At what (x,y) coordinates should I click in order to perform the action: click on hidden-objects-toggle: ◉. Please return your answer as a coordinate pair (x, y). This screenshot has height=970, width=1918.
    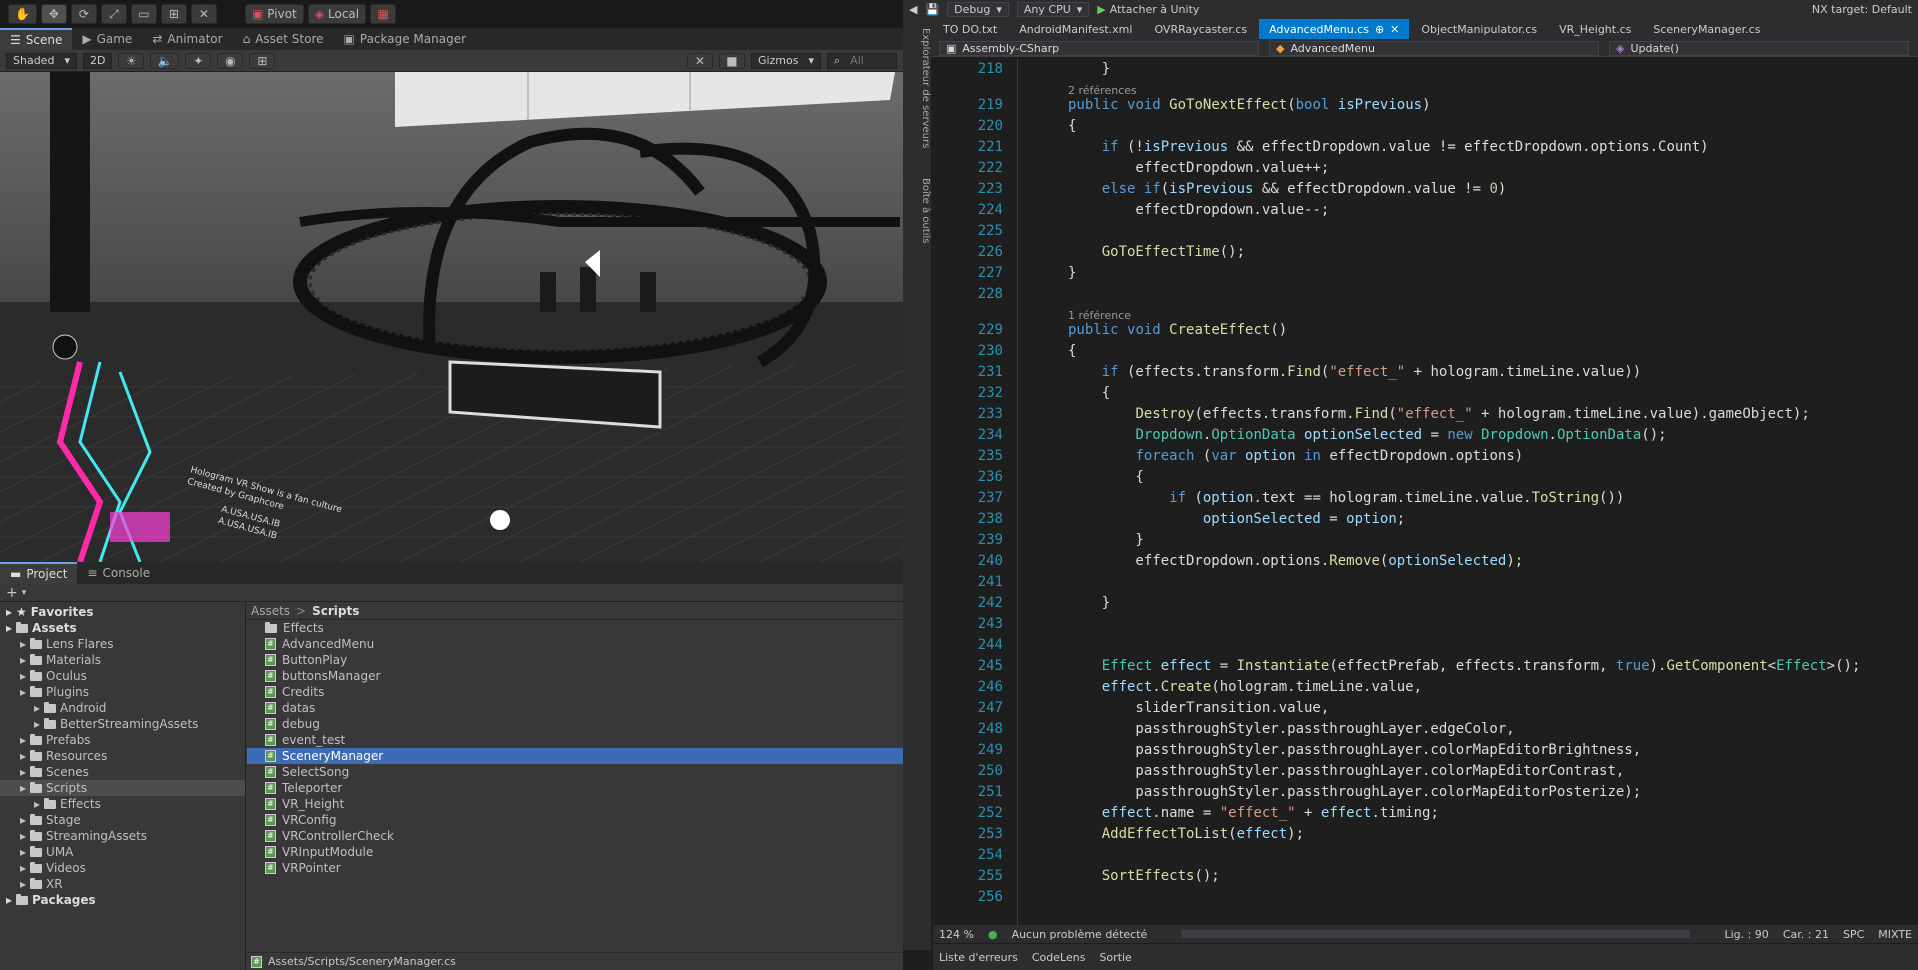
    Looking at the image, I should click on (230, 60).